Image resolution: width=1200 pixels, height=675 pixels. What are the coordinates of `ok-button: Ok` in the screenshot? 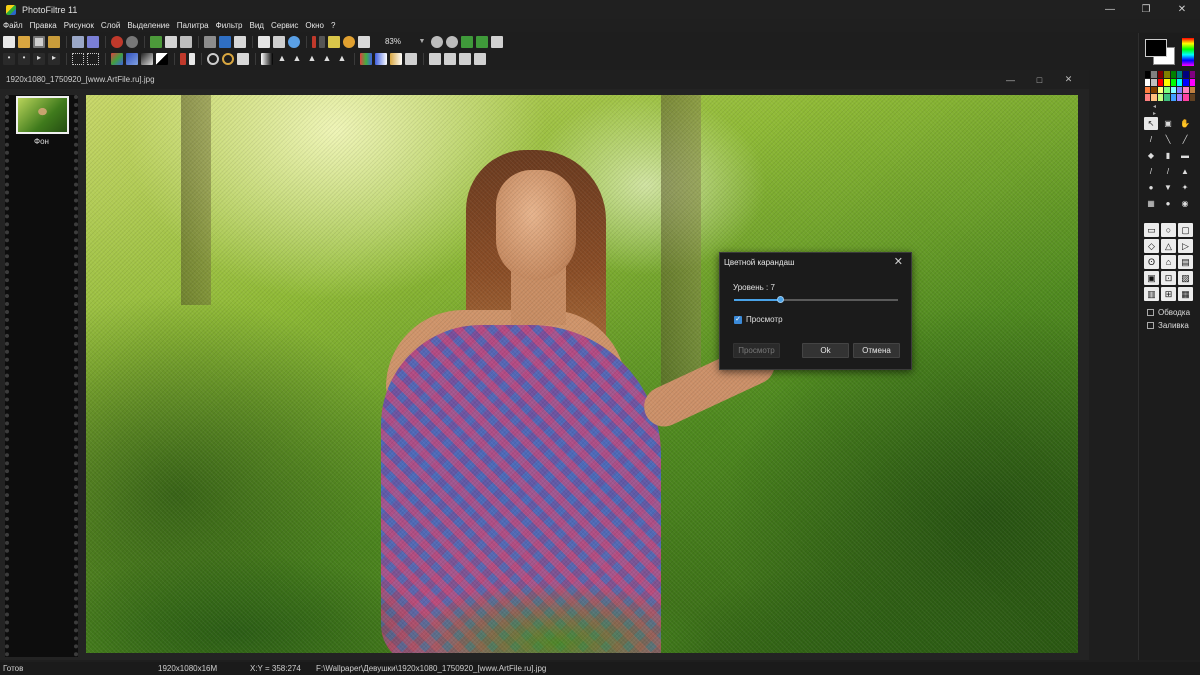 It's located at (825, 350).